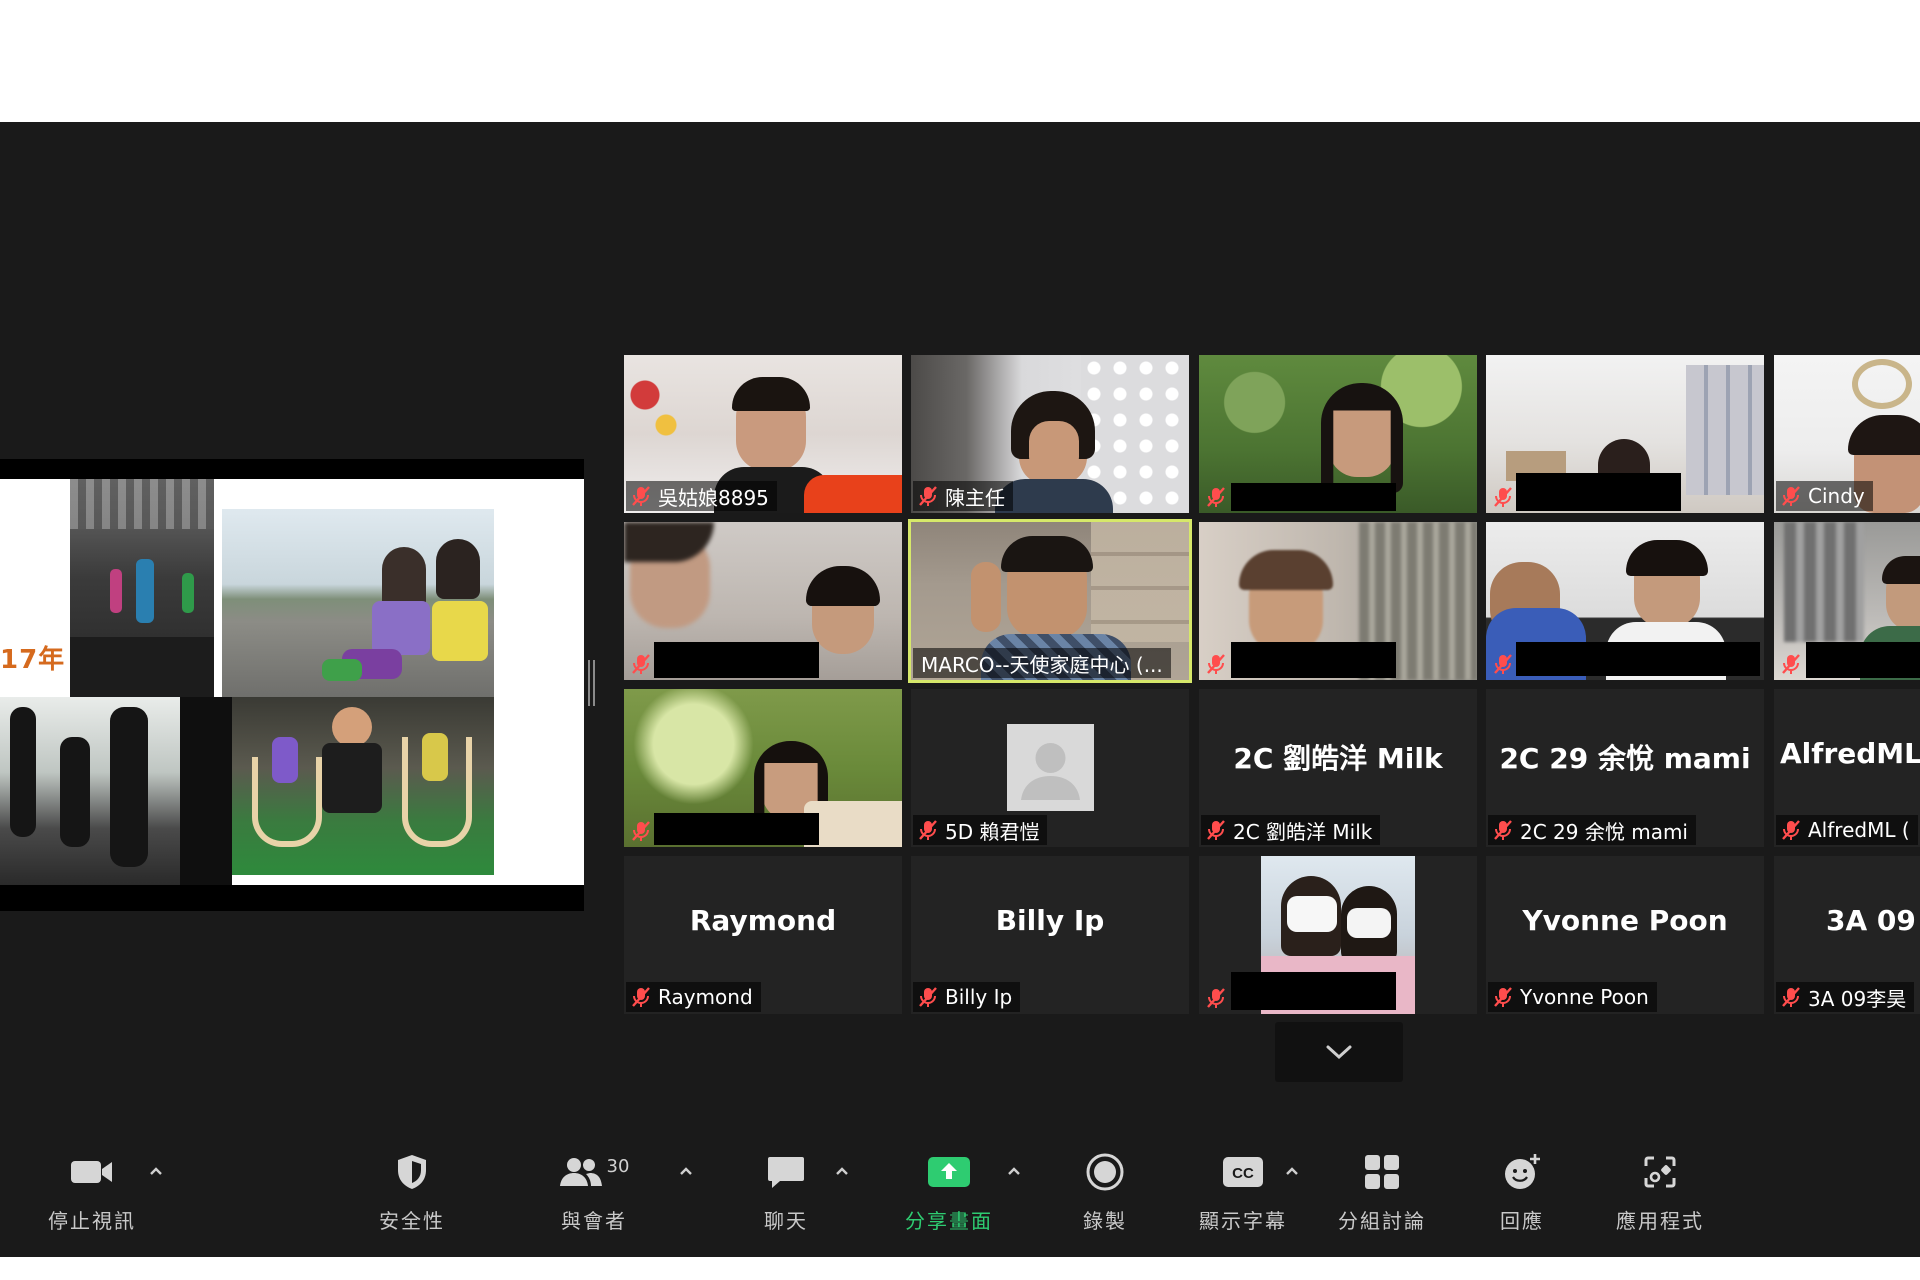  What do you see at coordinates (960, 61) in the screenshot?
I see `top-margin` at bounding box center [960, 61].